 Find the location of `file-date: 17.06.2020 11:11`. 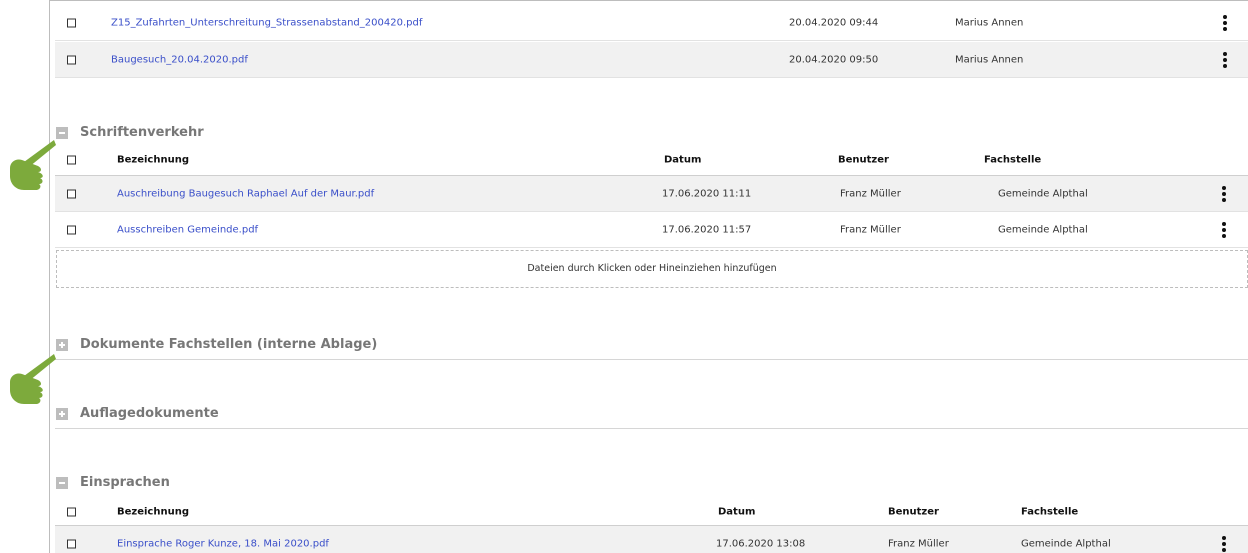

file-date: 17.06.2020 11:11 is located at coordinates (707, 193).